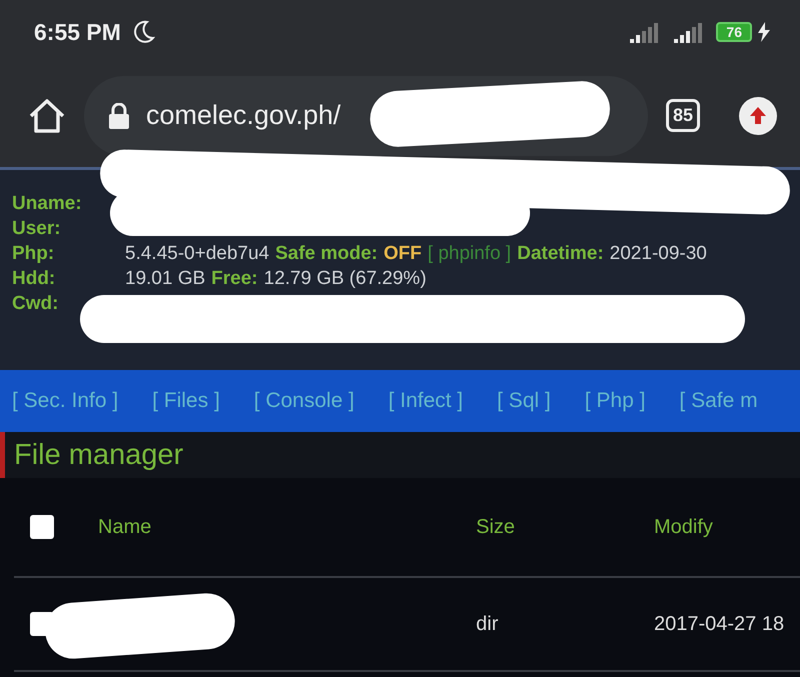 This screenshot has height=677, width=800. What do you see at coordinates (615, 401) in the screenshot?
I see `nav-link: [ Php ]` at bounding box center [615, 401].